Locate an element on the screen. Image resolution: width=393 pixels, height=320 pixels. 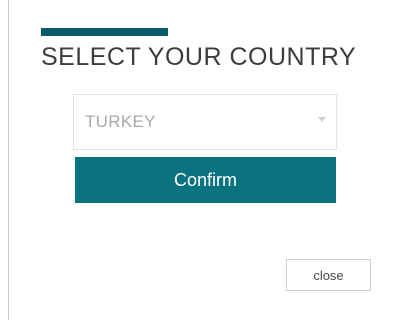
dialog-title: SELECT YOUR COUNTRY is located at coordinates (199, 57).